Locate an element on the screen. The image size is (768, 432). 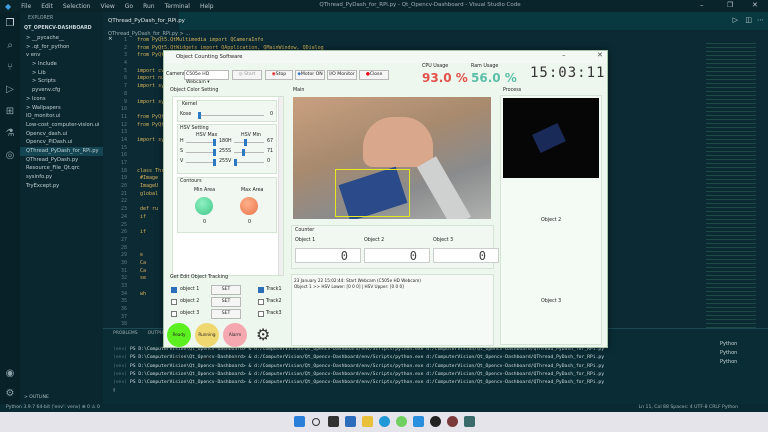
search-taskbar-icon is located at coordinates (316, 422).